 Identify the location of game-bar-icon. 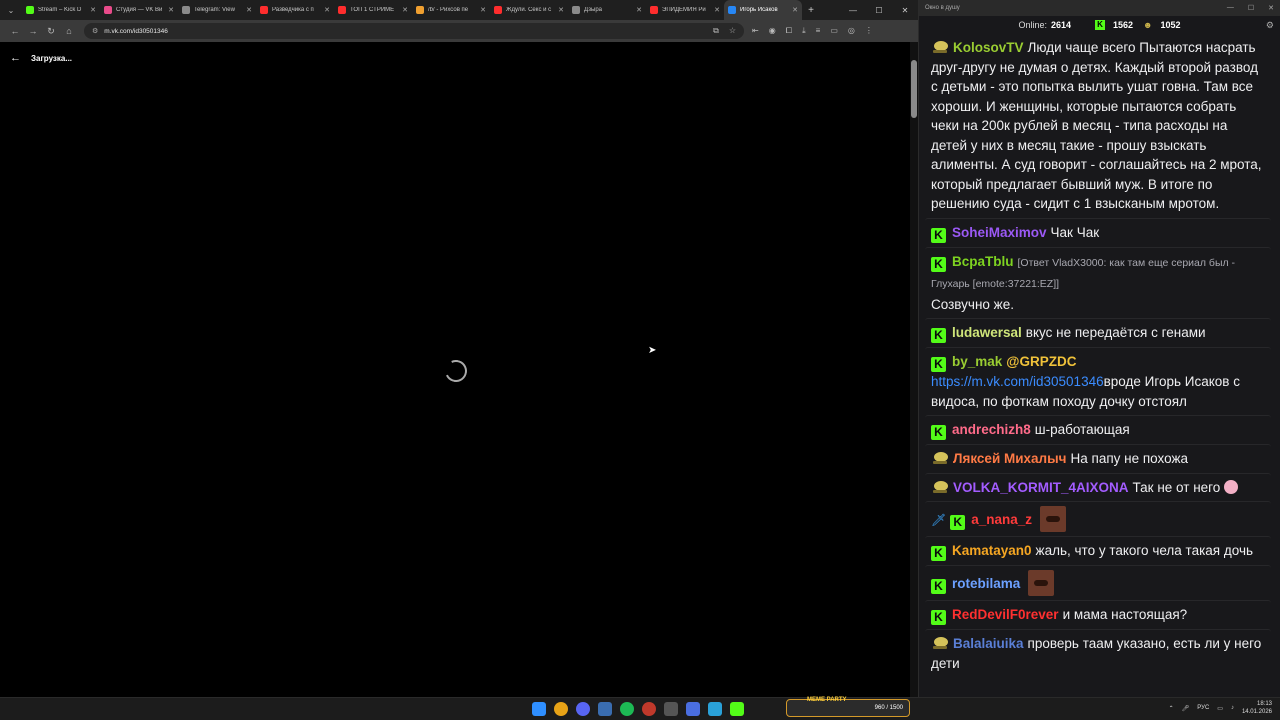
(671, 709).